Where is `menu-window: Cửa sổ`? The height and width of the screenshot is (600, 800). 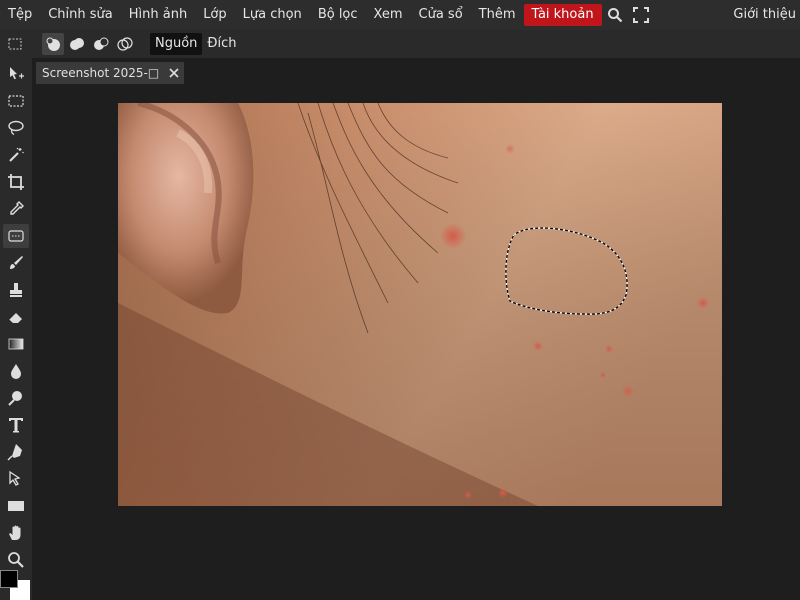
menu-window: Cửa sổ is located at coordinates (441, 15).